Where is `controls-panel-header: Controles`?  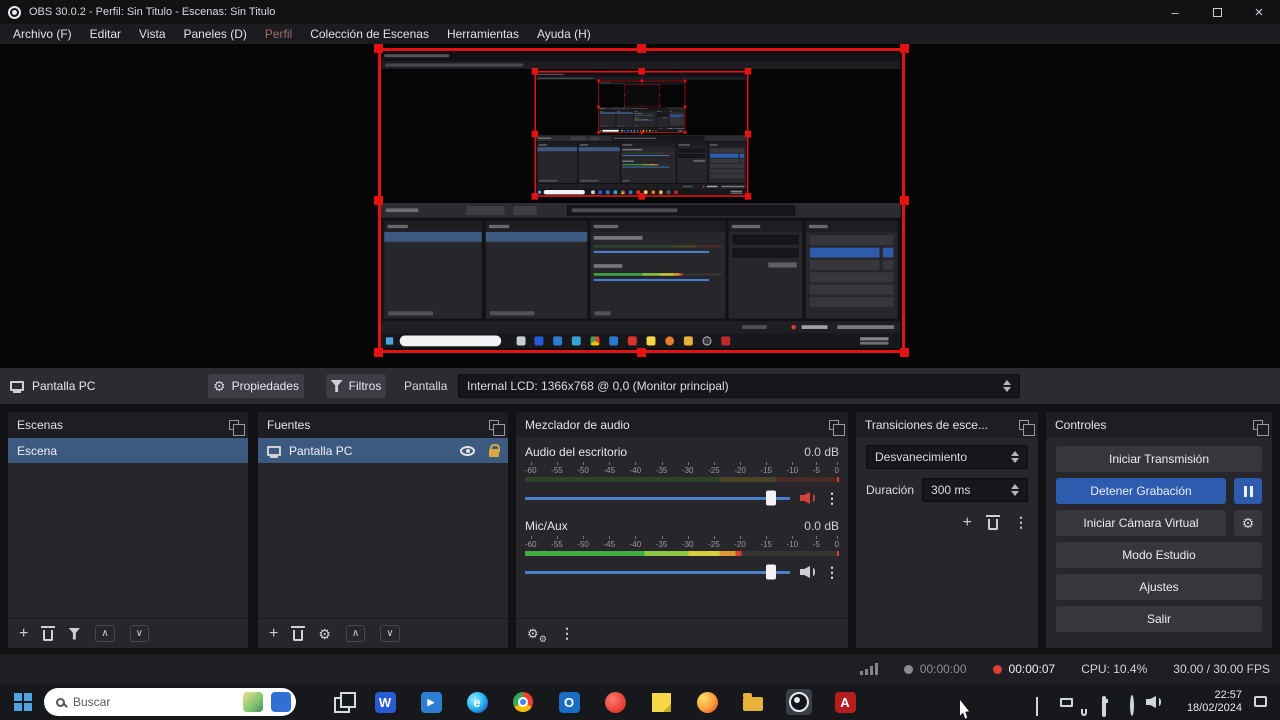
controls-panel-header: Controles is located at coordinates (1159, 425).